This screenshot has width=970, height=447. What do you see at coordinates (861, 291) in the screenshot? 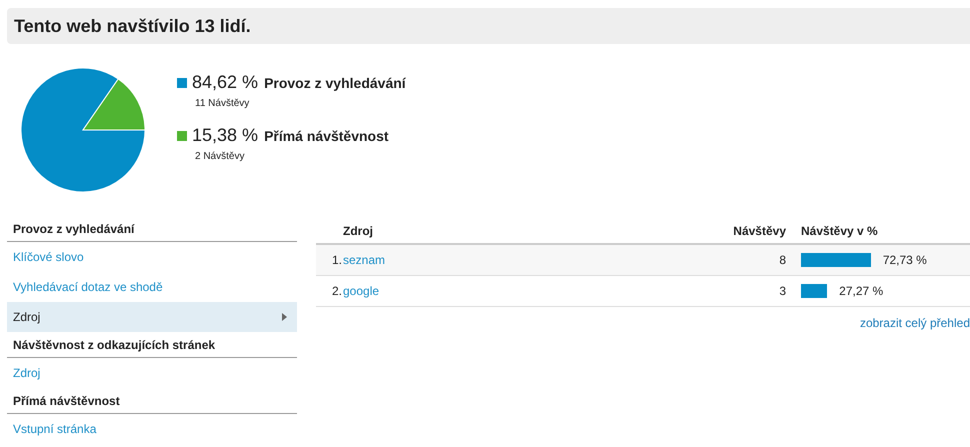
I see `table-cell: 27,27 %` at bounding box center [861, 291].